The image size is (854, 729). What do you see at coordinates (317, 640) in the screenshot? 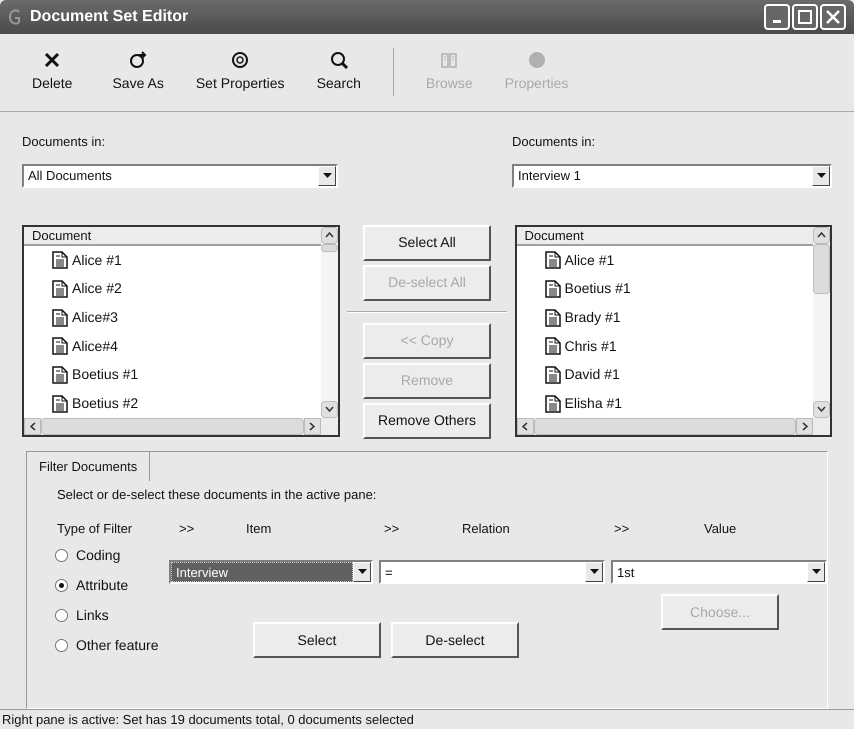
I see `filter-action-button: Select` at bounding box center [317, 640].